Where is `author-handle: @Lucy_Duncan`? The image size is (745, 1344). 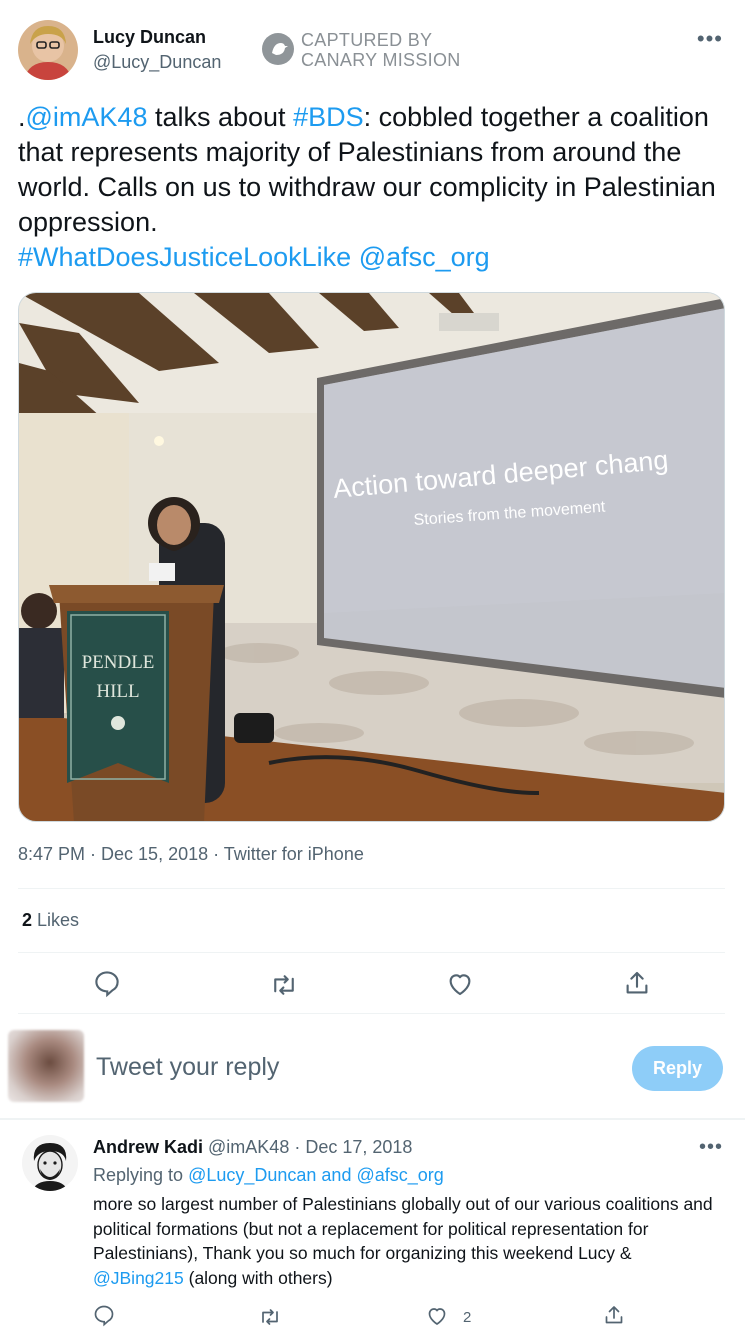 author-handle: @Lucy_Duncan is located at coordinates (157, 62).